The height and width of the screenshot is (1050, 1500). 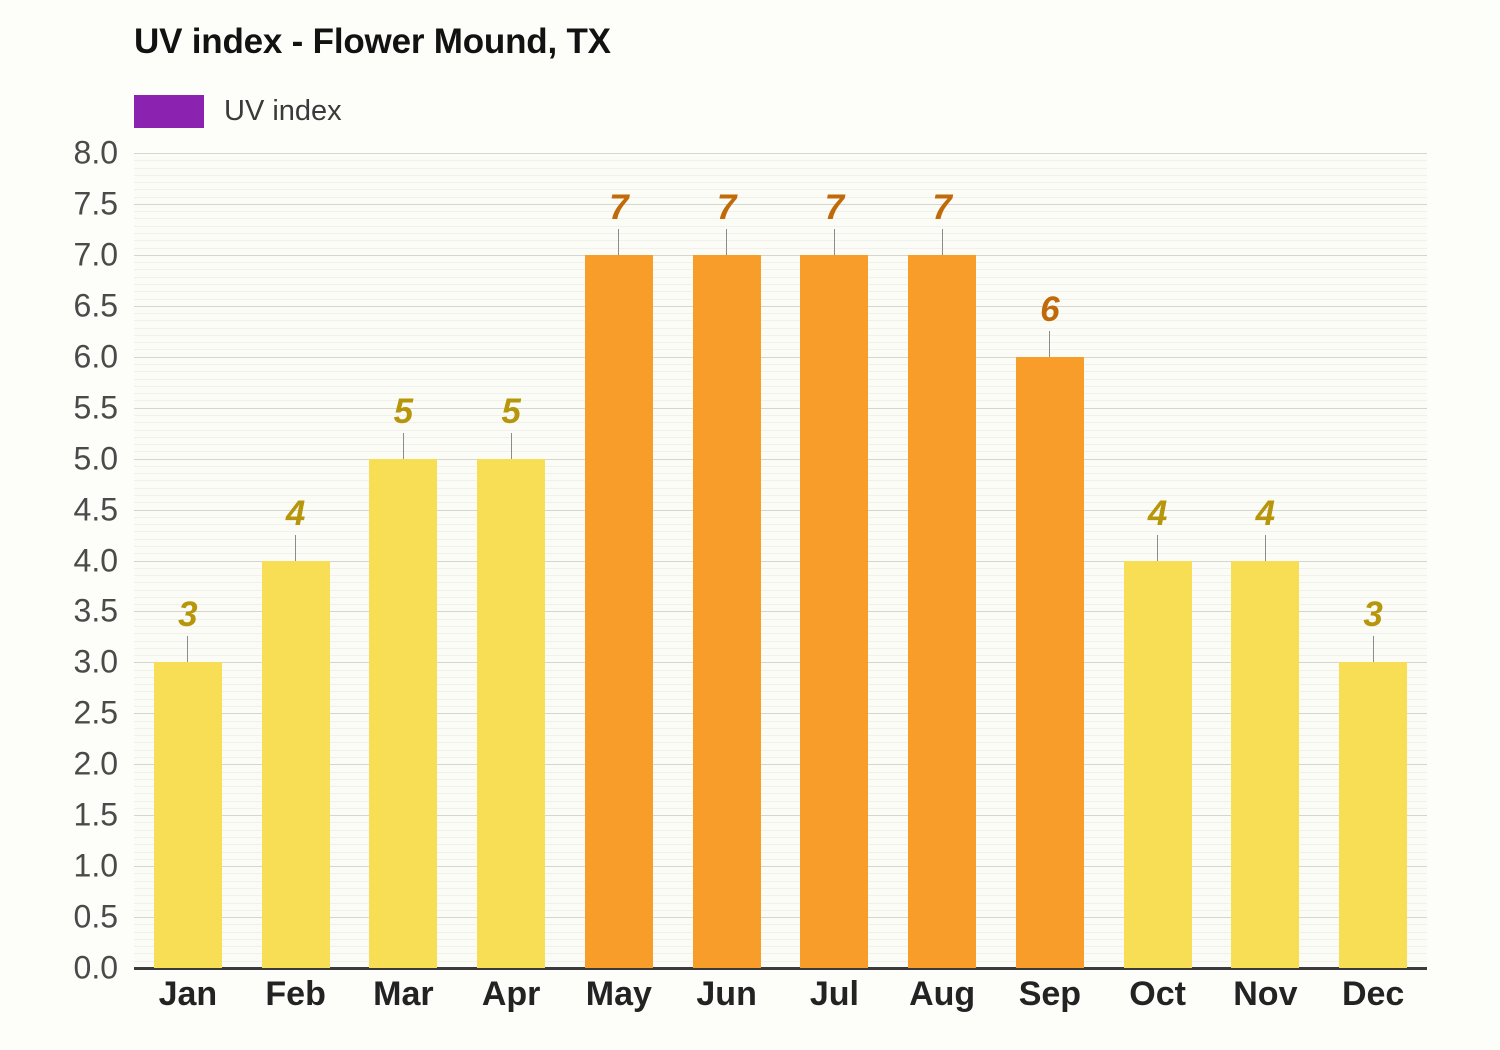 I want to click on y-axis-tick-label: 6.5, so click(x=95, y=305).